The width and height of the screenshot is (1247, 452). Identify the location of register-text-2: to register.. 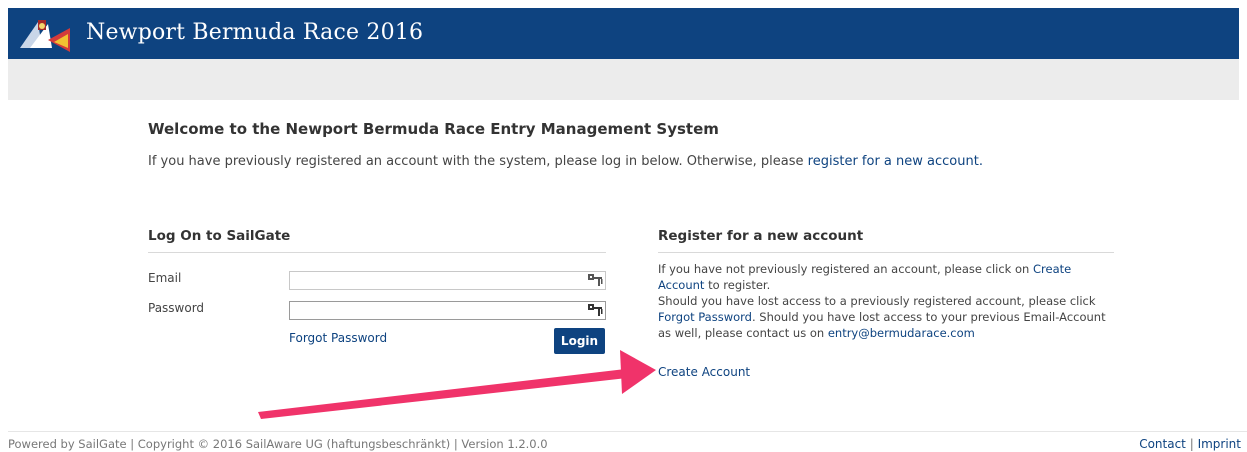
(737, 285).